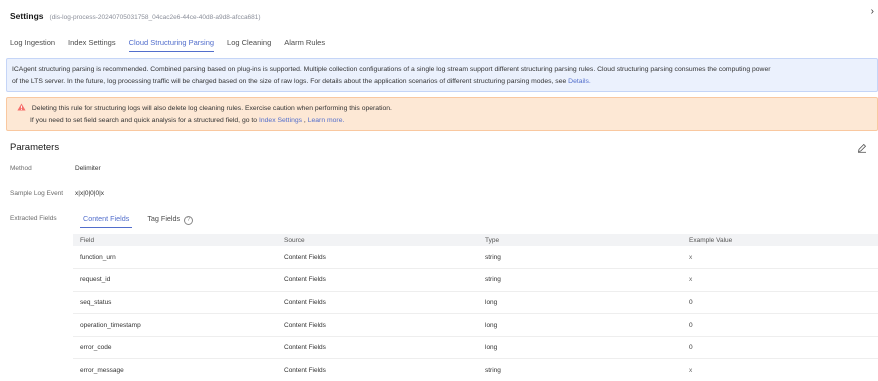  Describe the element at coordinates (32, 45) in the screenshot. I see `tab-log-ingestion: Log Ingestion` at that location.